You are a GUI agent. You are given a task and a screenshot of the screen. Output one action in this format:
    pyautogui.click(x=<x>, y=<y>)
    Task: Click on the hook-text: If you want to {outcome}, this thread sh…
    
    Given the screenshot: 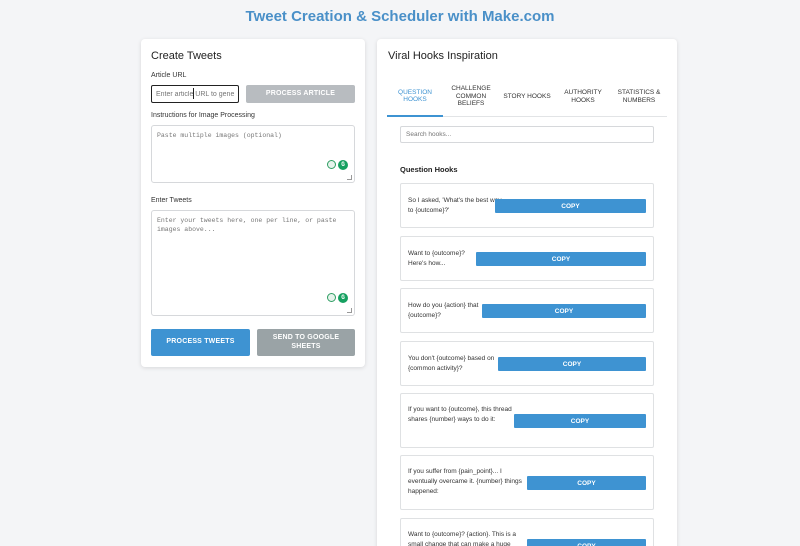 What is the action you would take?
    pyautogui.click(x=460, y=415)
    